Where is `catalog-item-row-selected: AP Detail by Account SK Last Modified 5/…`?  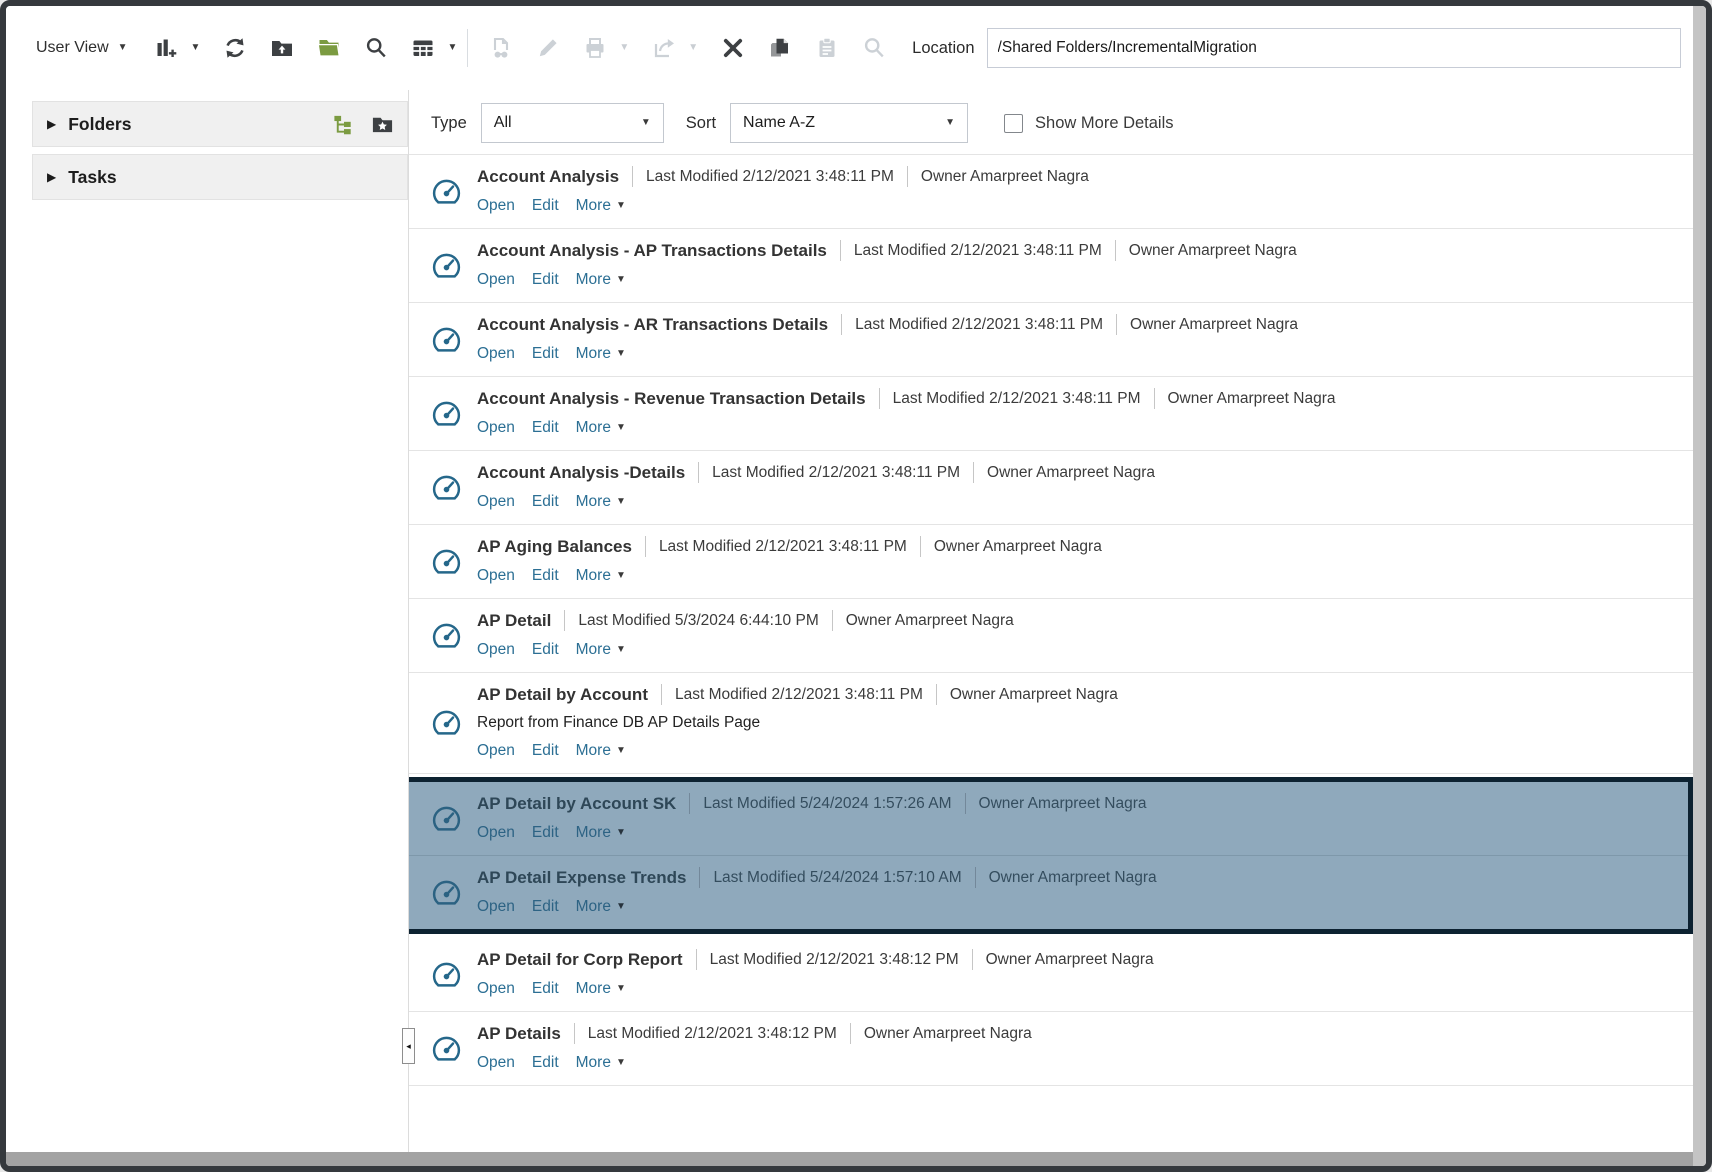
catalog-item-row-selected: AP Detail by Account SK Last Modified 5/… is located at coordinates (1048, 819).